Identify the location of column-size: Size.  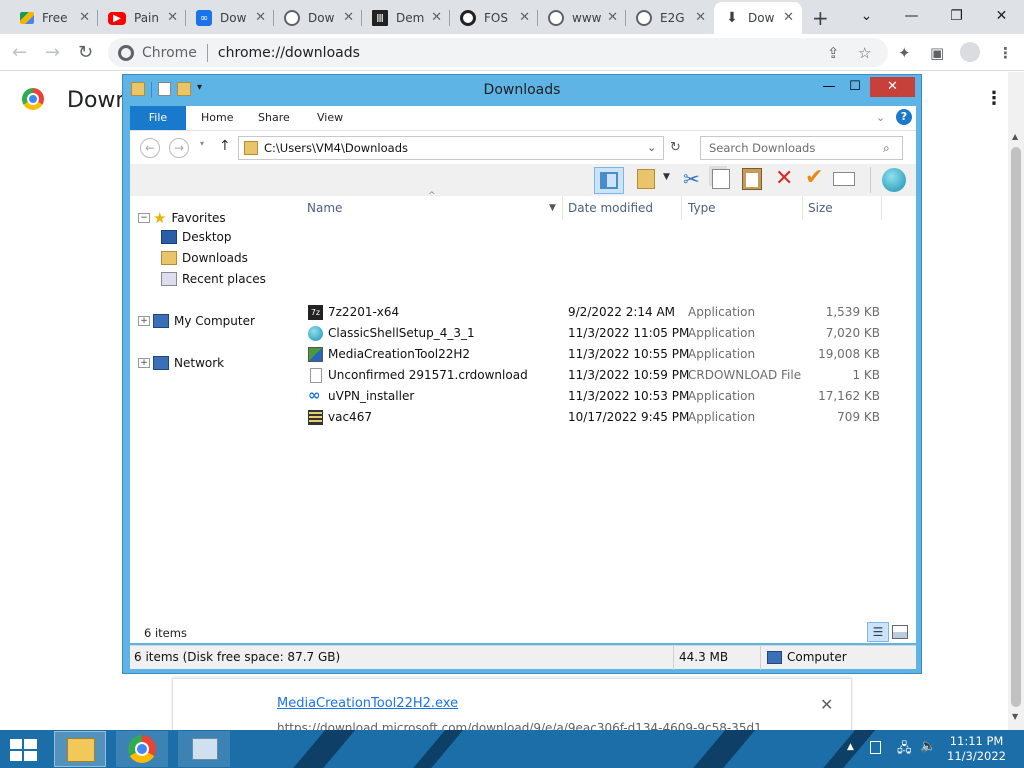
(820, 208).